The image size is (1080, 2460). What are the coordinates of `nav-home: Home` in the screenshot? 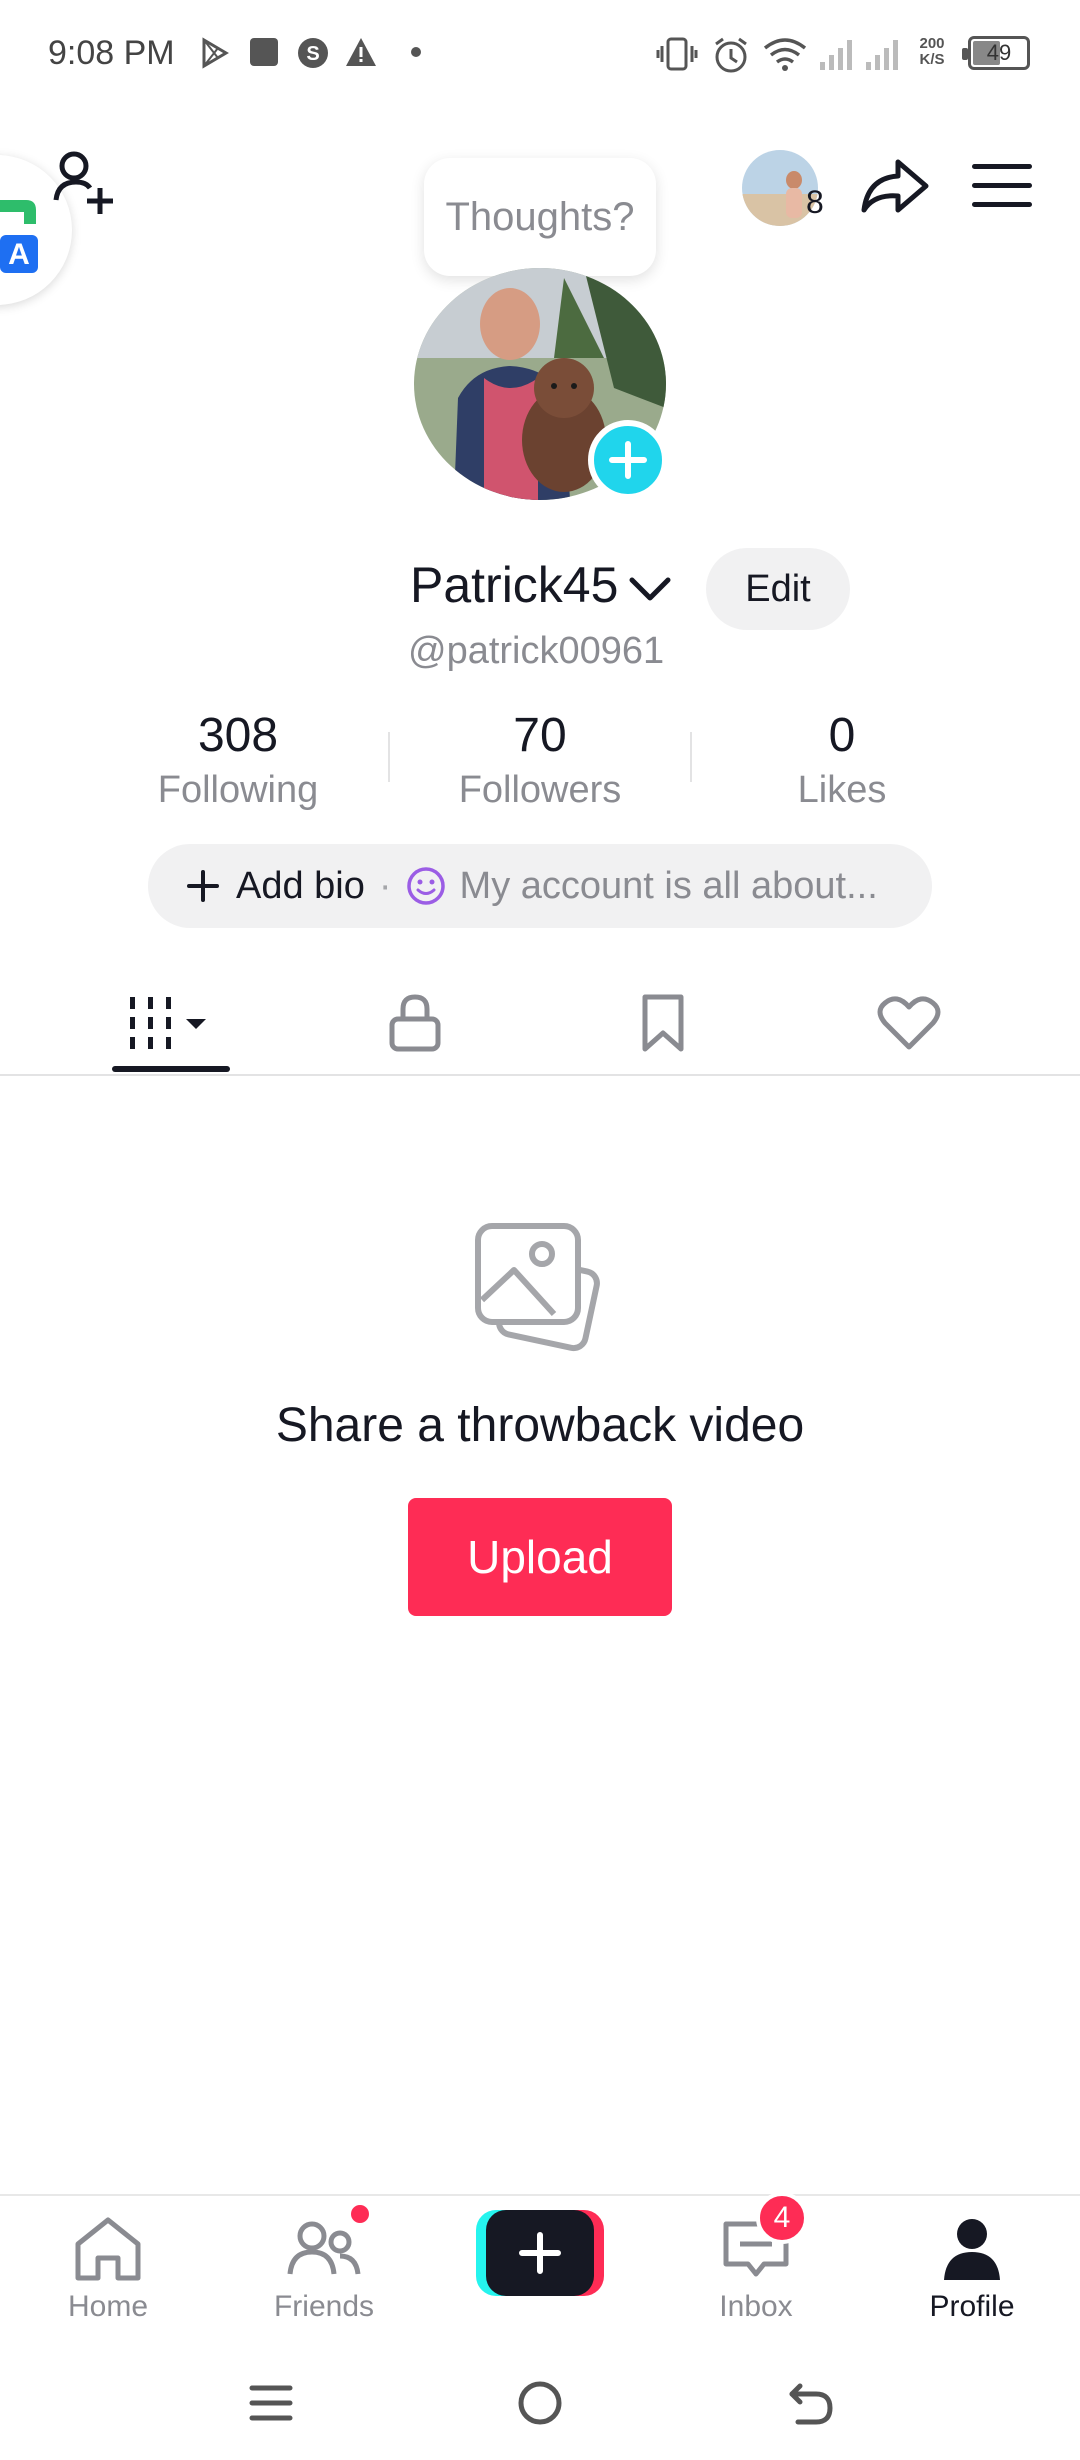 It's located at (108, 2274).